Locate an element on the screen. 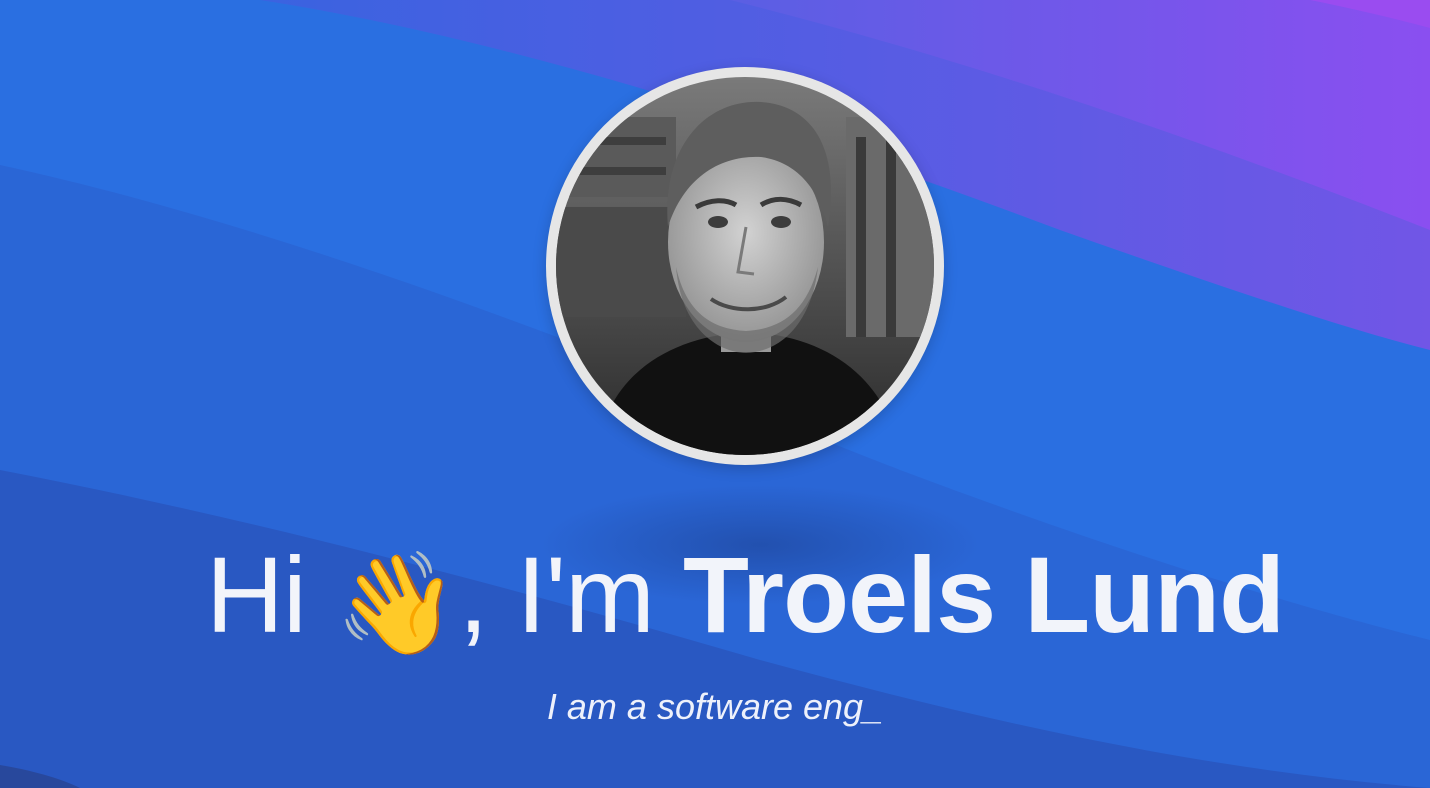 The width and height of the screenshot is (1430, 788). waving-hand-icon: 👋 is located at coordinates (397, 604).